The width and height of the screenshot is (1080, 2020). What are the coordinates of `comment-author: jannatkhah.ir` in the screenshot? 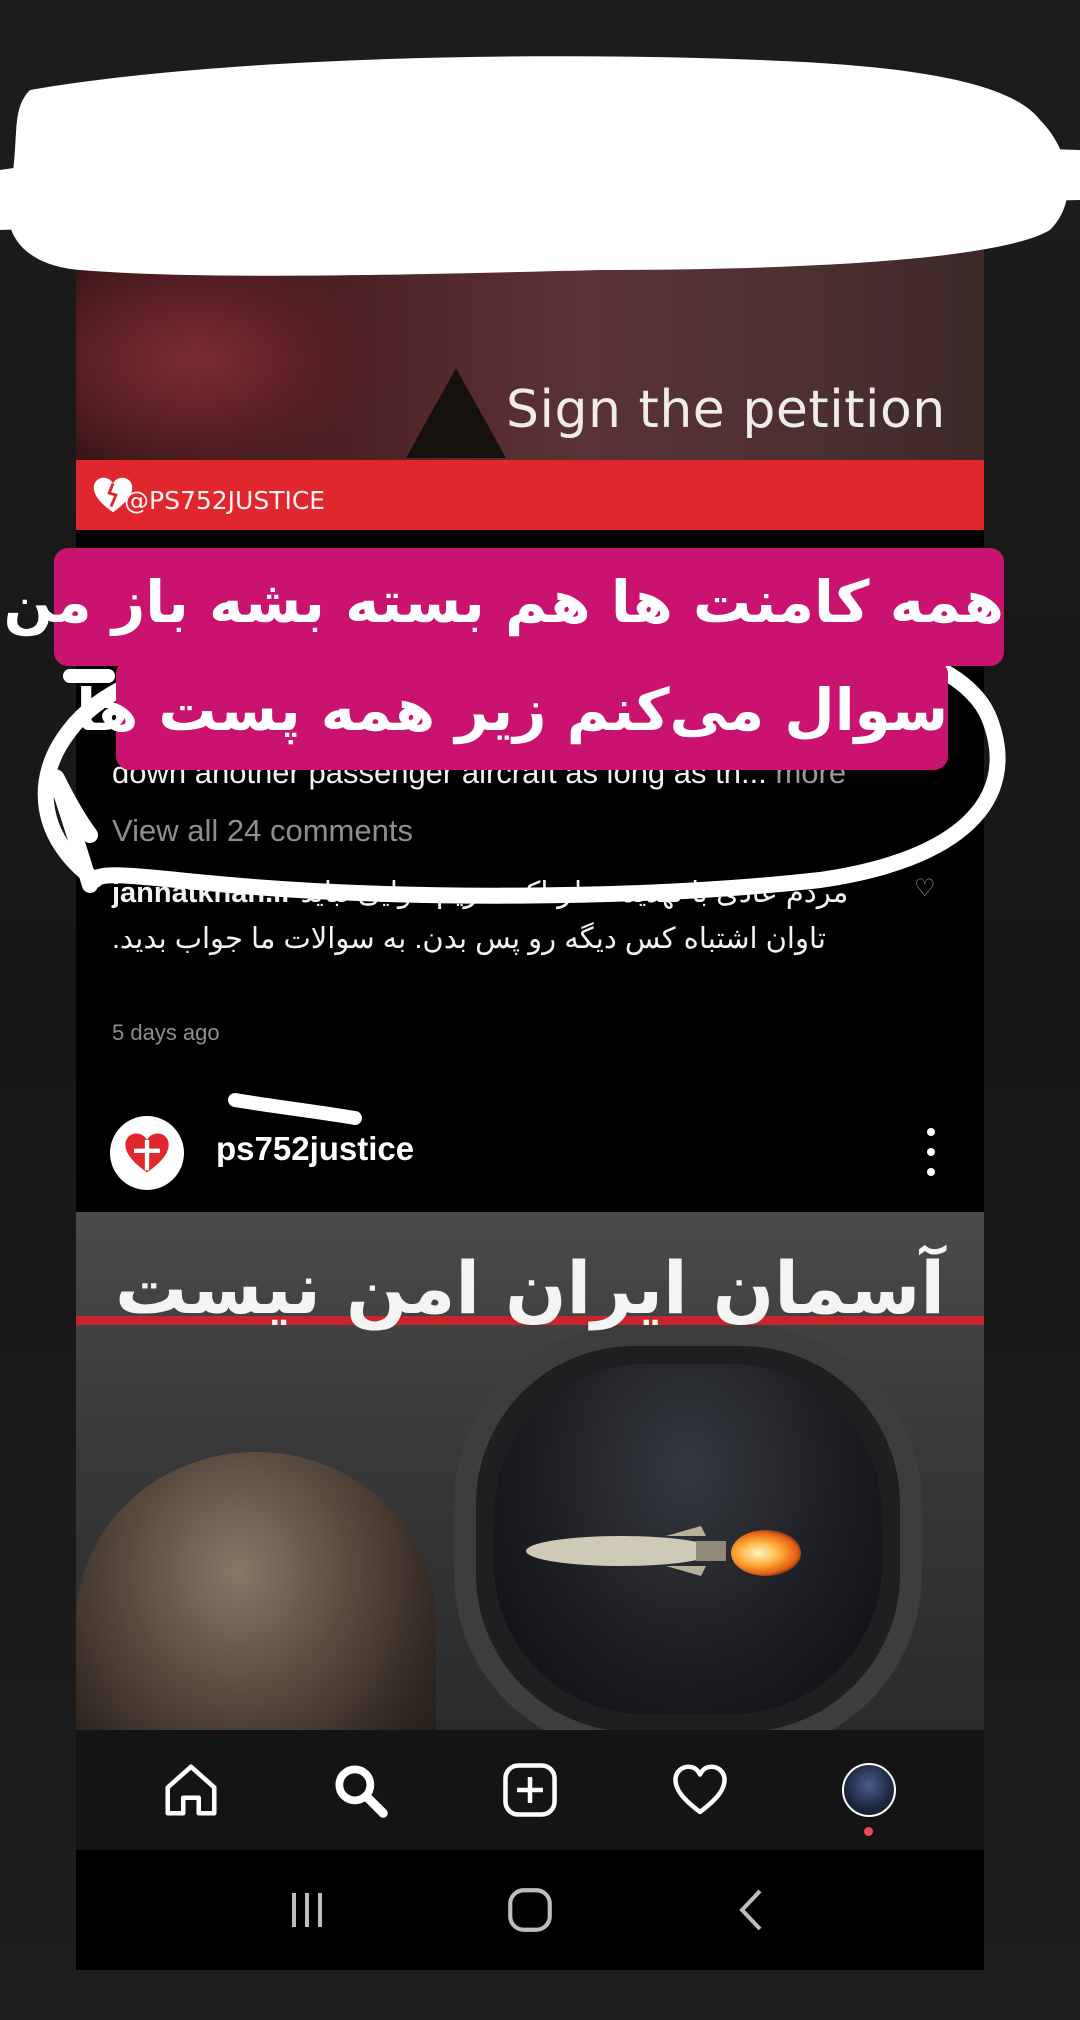 It's located at (202, 893).